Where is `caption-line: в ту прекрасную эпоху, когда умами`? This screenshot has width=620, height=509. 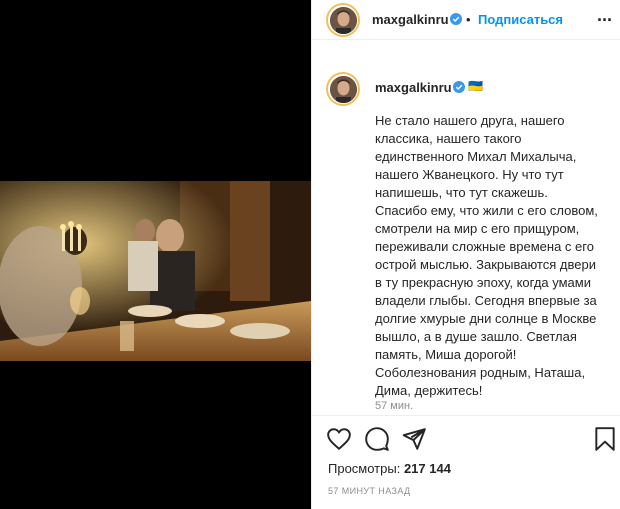
caption-line: в ту прекрасную эпоху, когда умами is located at coordinates (483, 282).